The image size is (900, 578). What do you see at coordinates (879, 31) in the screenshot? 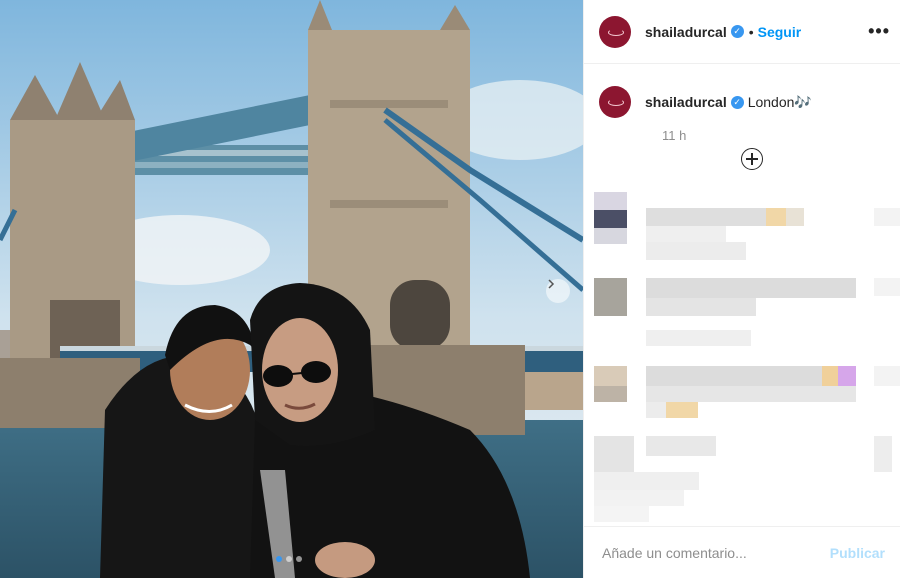
I see `more-options-icon: •••` at bounding box center [879, 31].